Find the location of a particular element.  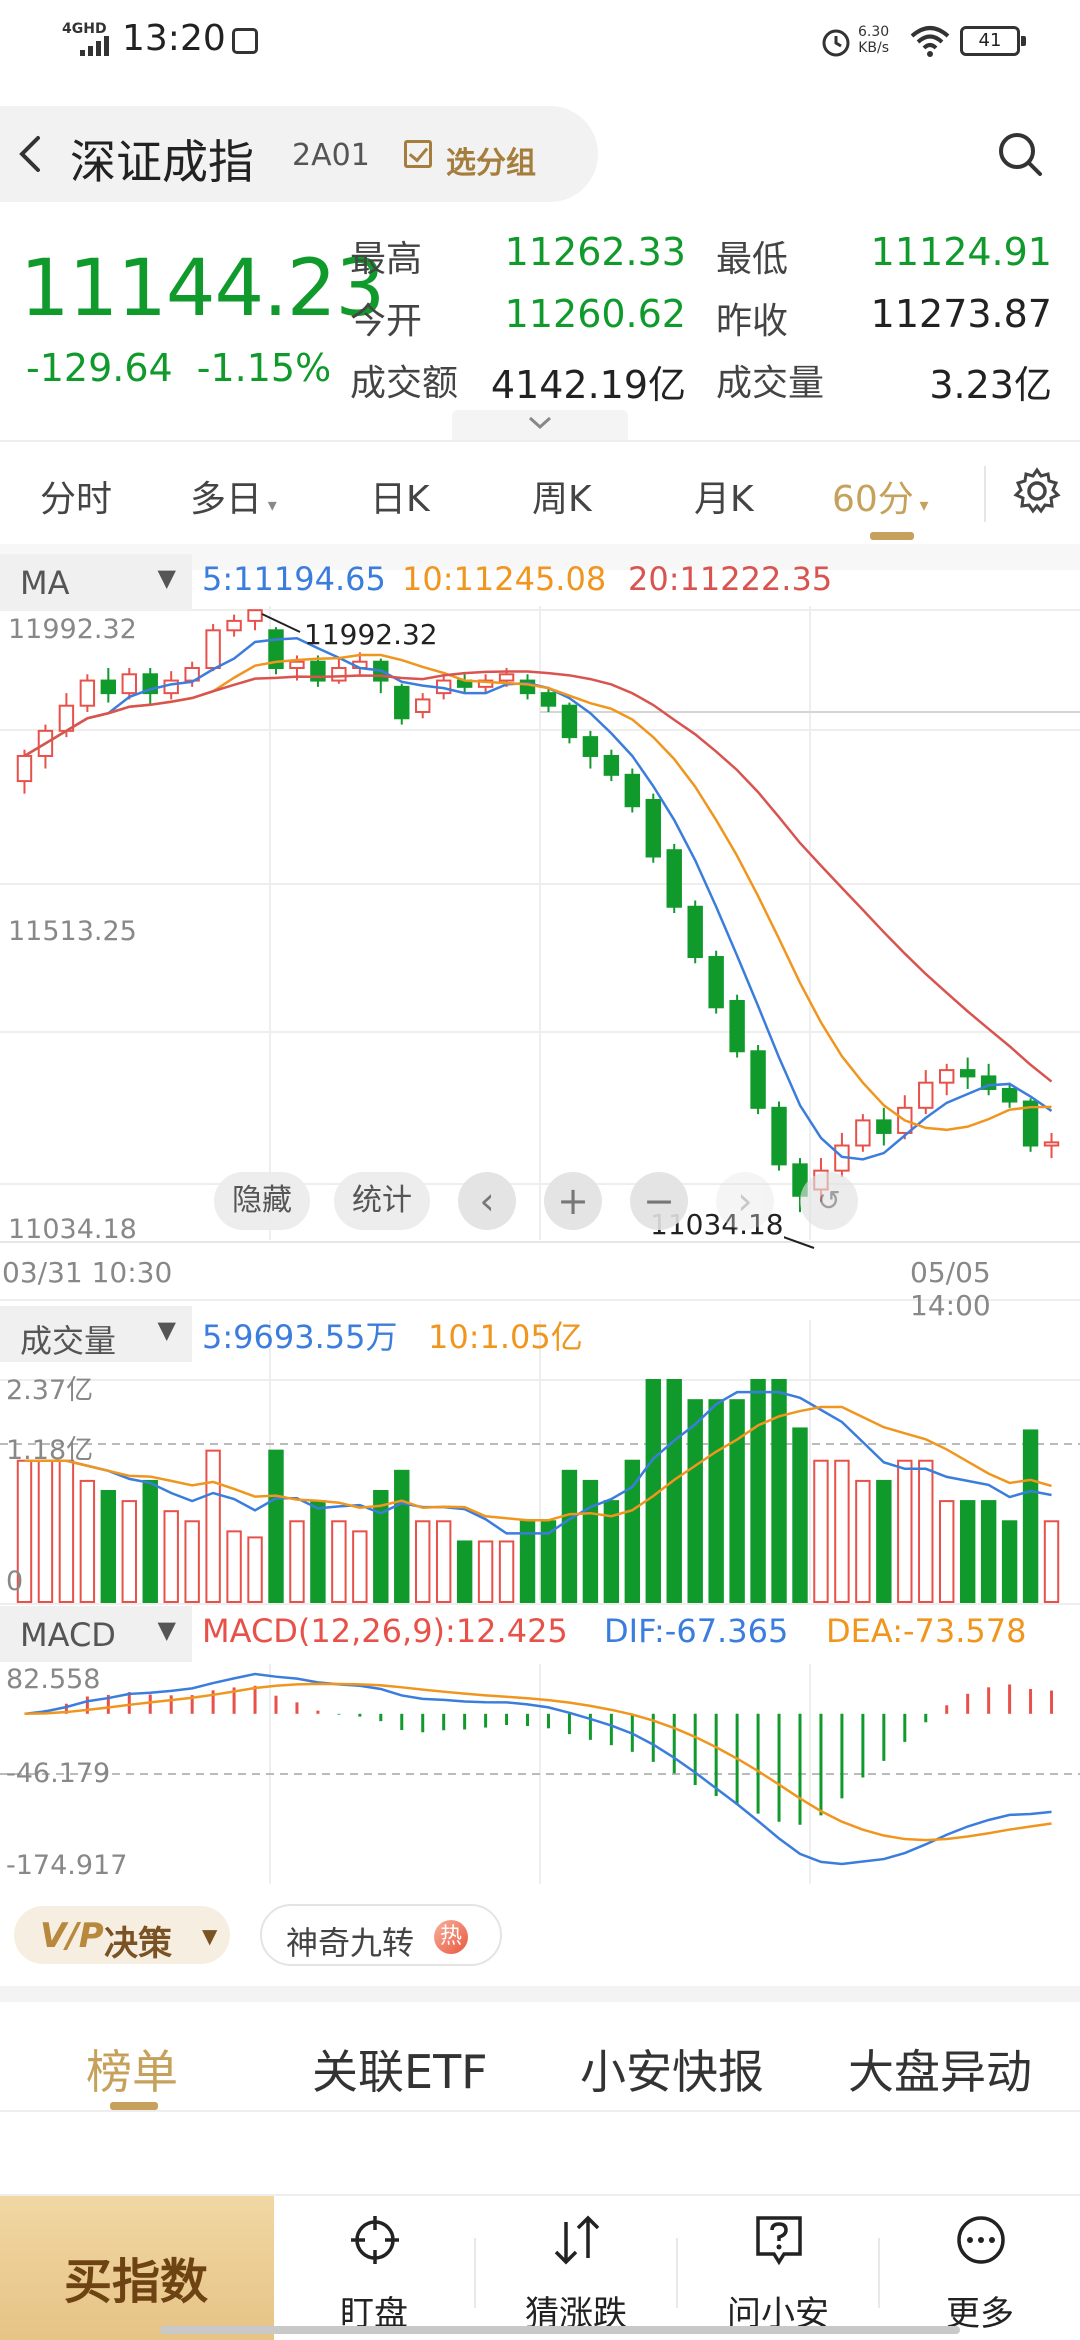

tab-market-alerts: 大盘异动 is located at coordinates (940, 2069).